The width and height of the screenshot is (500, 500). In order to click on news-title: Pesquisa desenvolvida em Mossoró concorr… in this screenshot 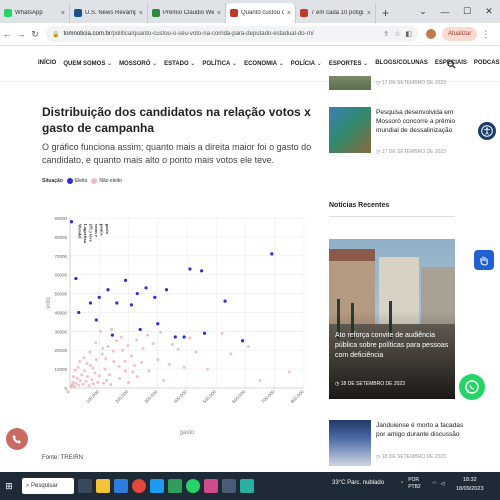, I will do `click(421, 121)`.